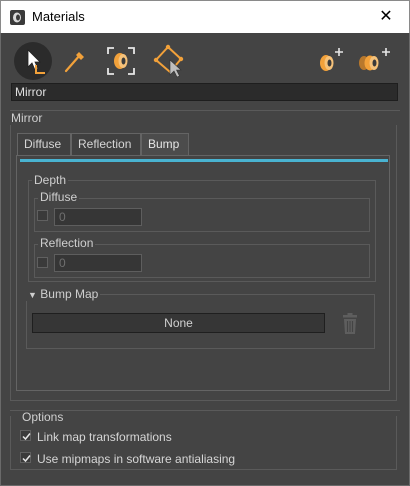 The width and height of the screenshot is (410, 486). I want to click on cursor-select-icon, so click(36, 61).